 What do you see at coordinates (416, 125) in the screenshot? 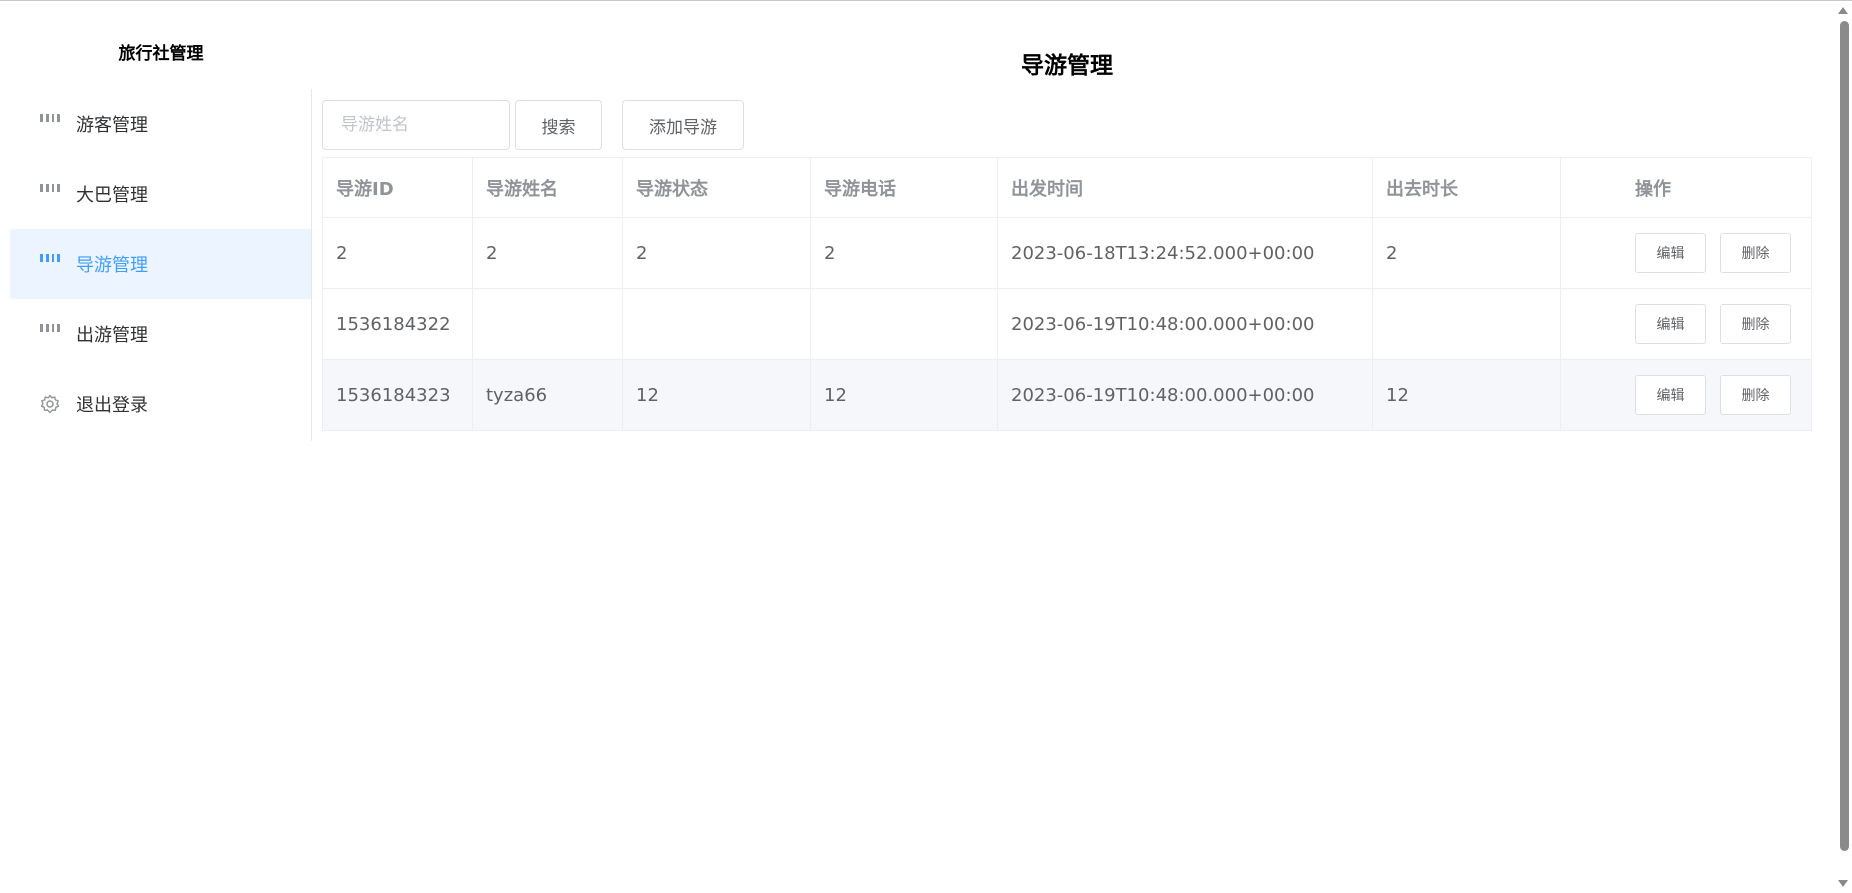
I see `search-input` at bounding box center [416, 125].